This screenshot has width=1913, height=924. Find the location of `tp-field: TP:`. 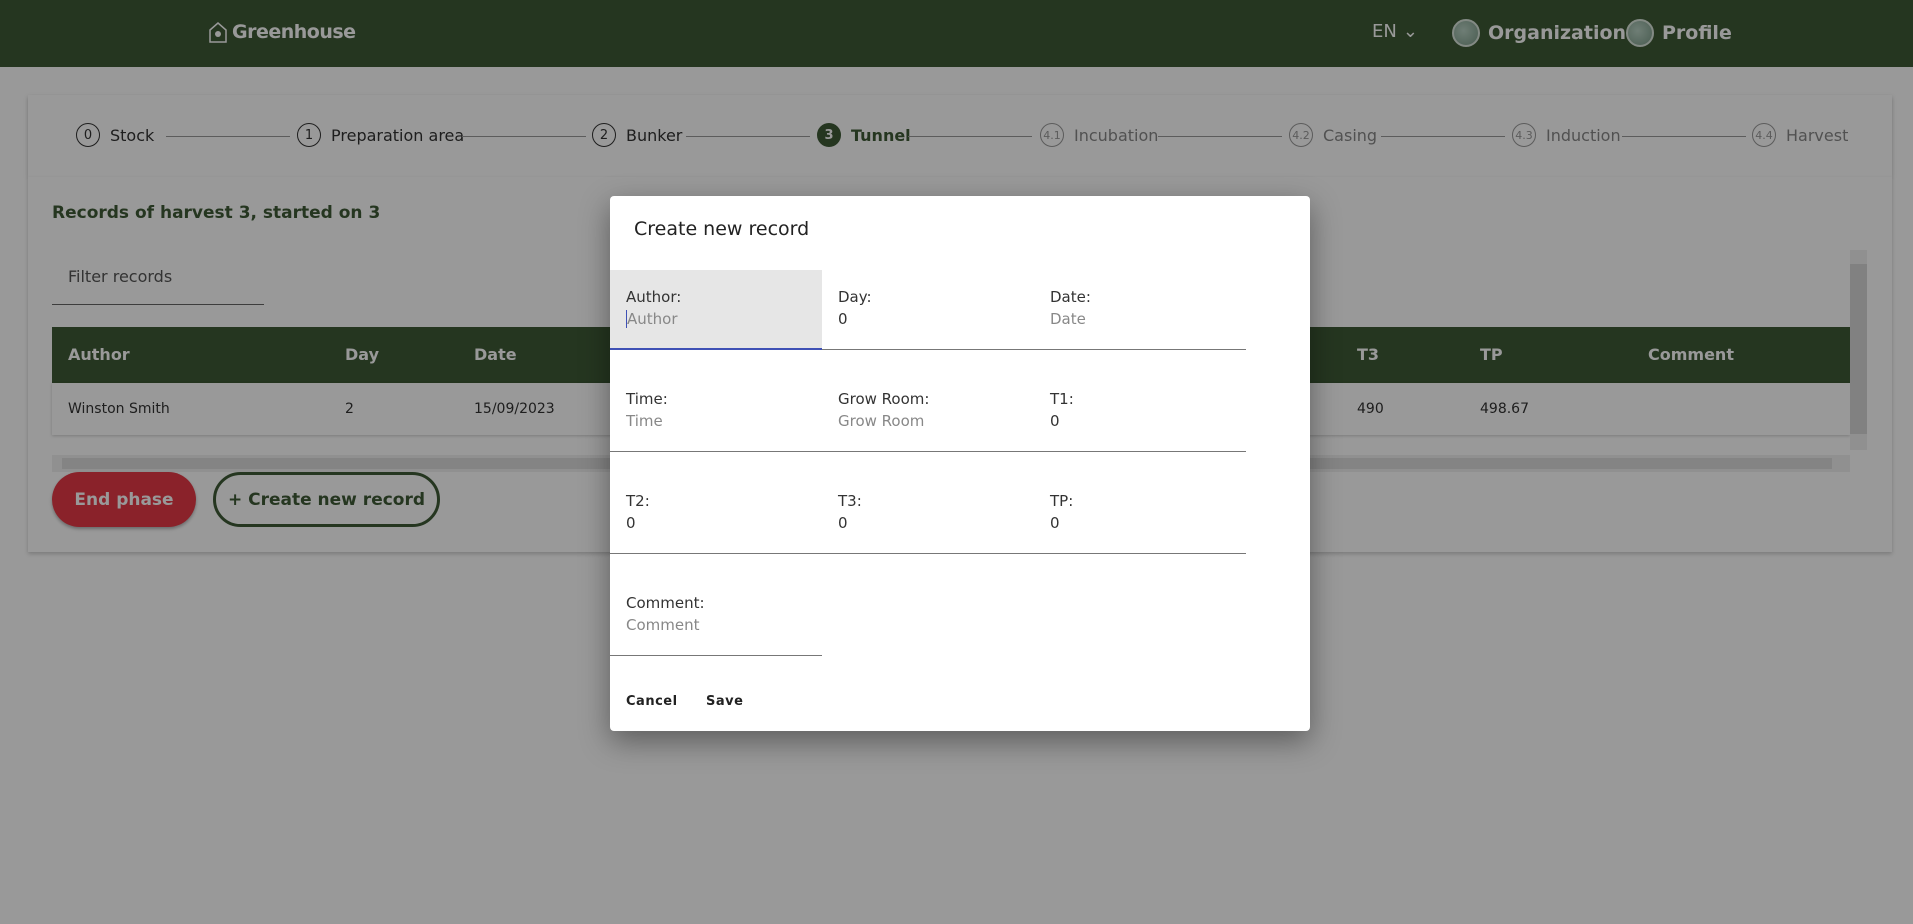

tp-field: TP: is located at coordinates (1140, 514).